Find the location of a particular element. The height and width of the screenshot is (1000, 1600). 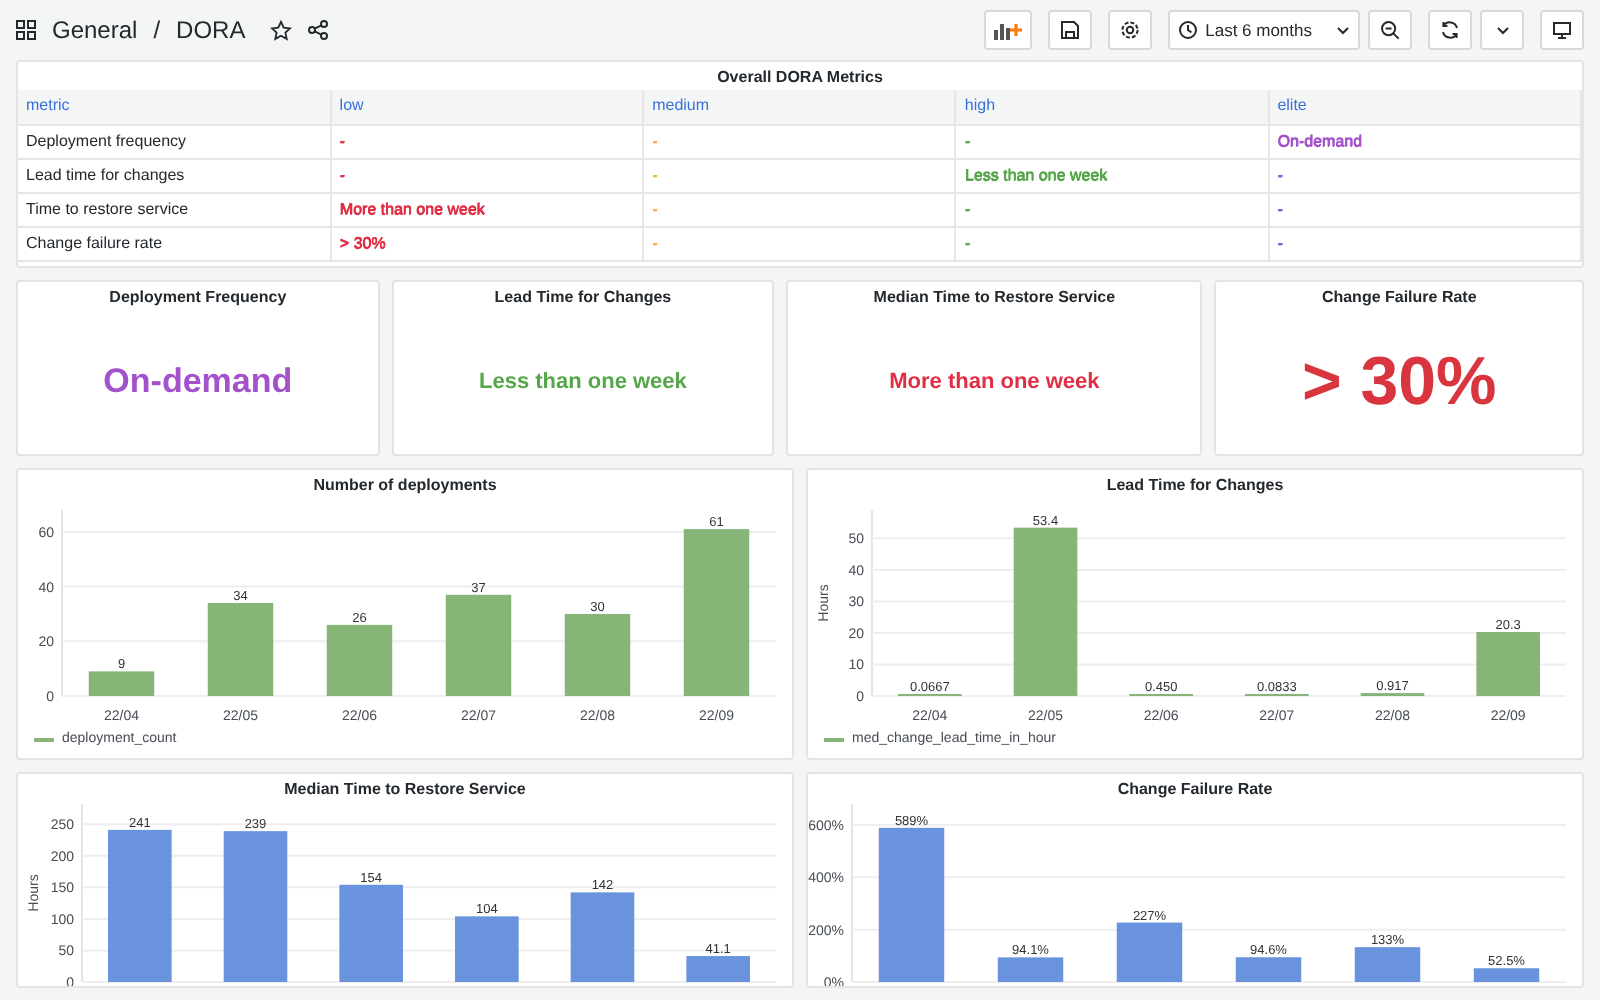

stat-value: More than one week is located at coordinates (994, 382).